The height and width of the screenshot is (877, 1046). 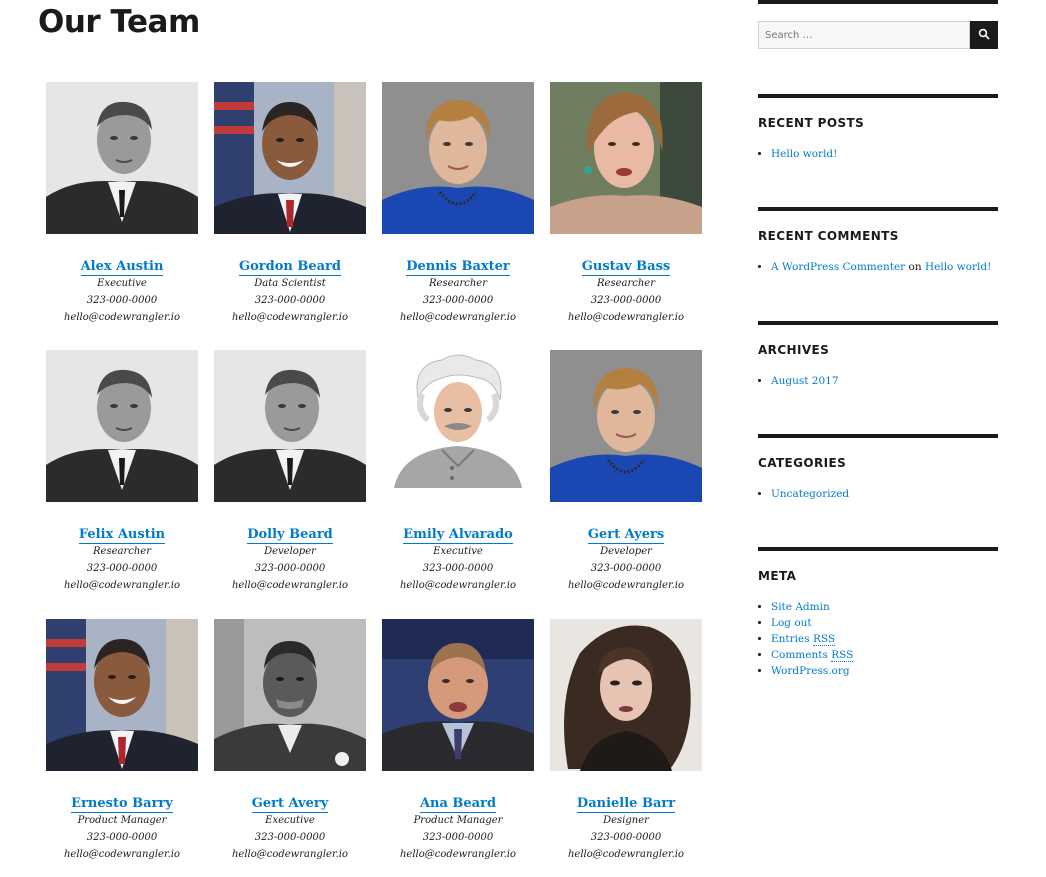 What do you see at coordinates (804, 154) in the screenshot?
I see `recent-post-link: Hello world!` at bounding box center [804, 154].